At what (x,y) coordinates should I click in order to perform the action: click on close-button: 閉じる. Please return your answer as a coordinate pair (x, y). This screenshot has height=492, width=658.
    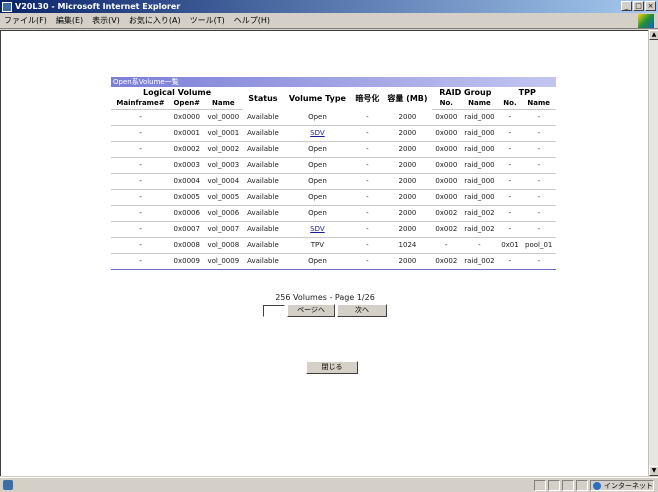
    Looking at the image, I should click on (332, 367).